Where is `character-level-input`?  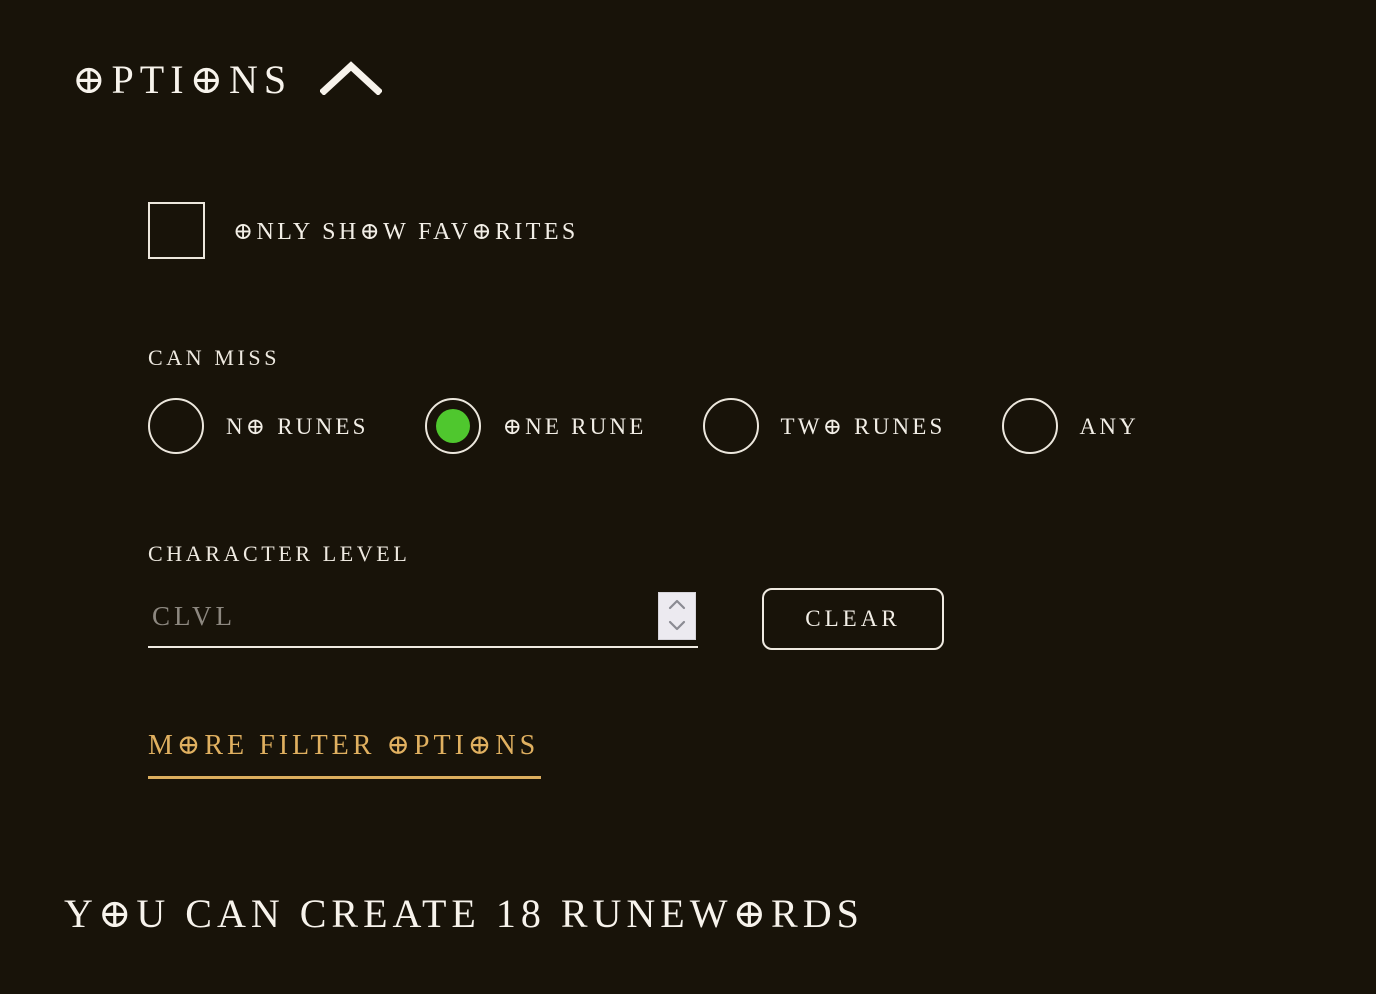 character-level-input is located at coordinates (423, 618).